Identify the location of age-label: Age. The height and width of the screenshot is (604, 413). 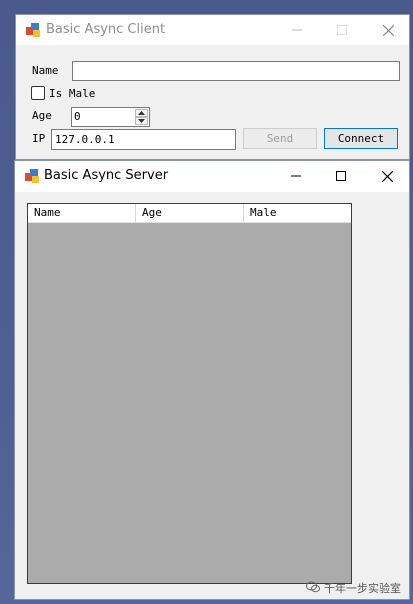
(42, 115).